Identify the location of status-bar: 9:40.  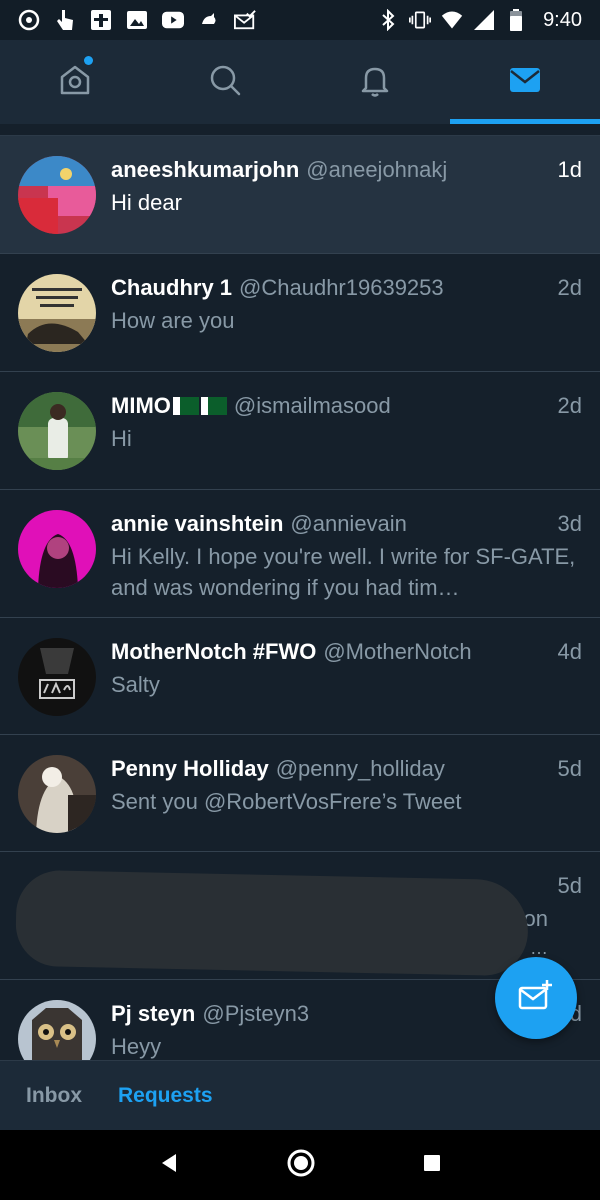
(300, 20).